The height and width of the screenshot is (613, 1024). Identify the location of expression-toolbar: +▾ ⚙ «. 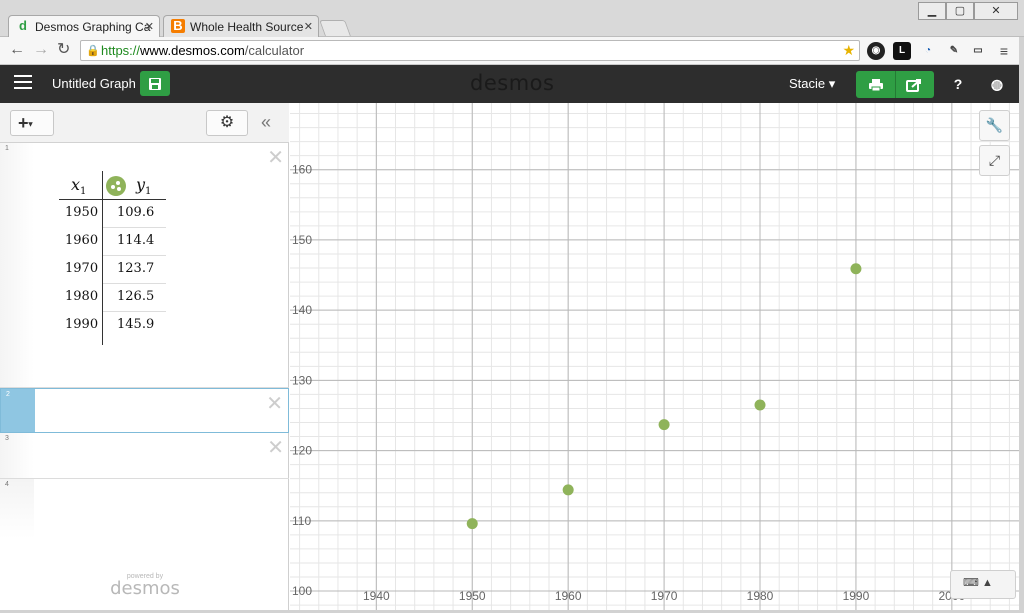
(144, 123).